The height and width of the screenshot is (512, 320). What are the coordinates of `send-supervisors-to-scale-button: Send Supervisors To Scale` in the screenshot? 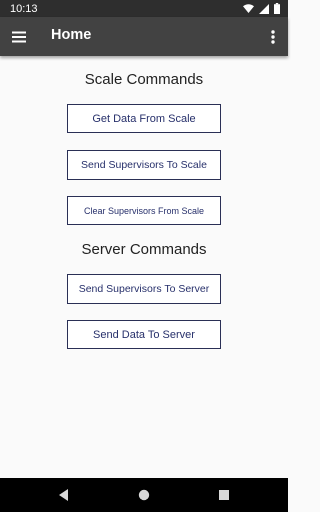 It's located at (144, 165).